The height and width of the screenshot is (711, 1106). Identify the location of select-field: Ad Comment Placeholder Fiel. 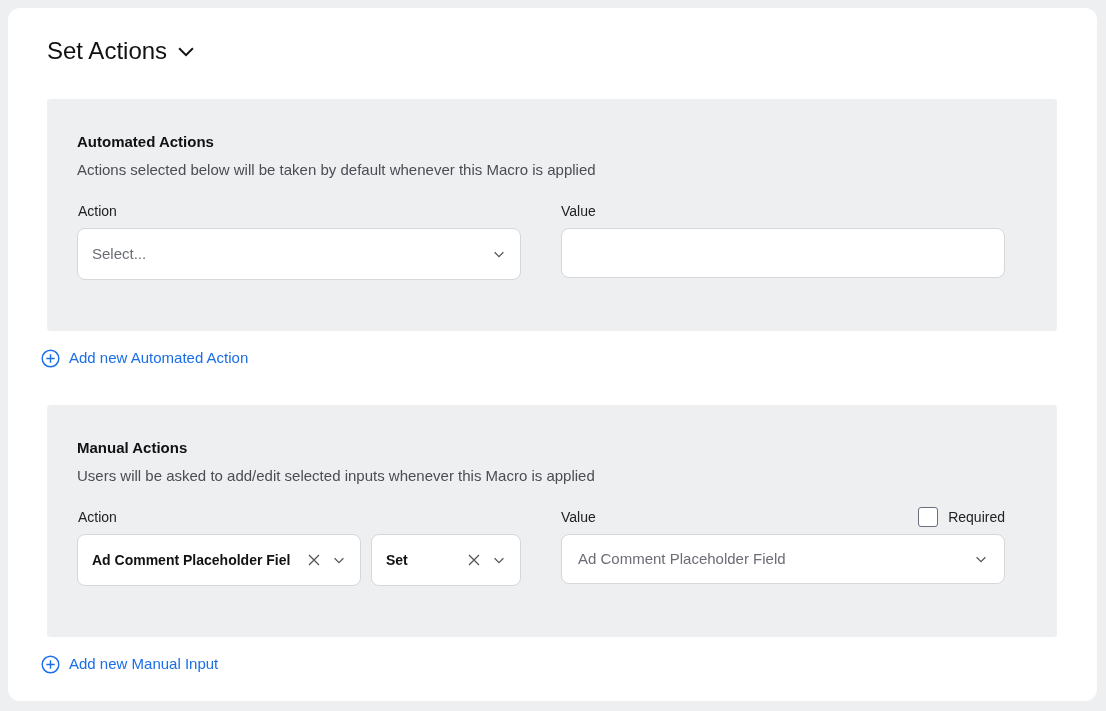
(219, 560).